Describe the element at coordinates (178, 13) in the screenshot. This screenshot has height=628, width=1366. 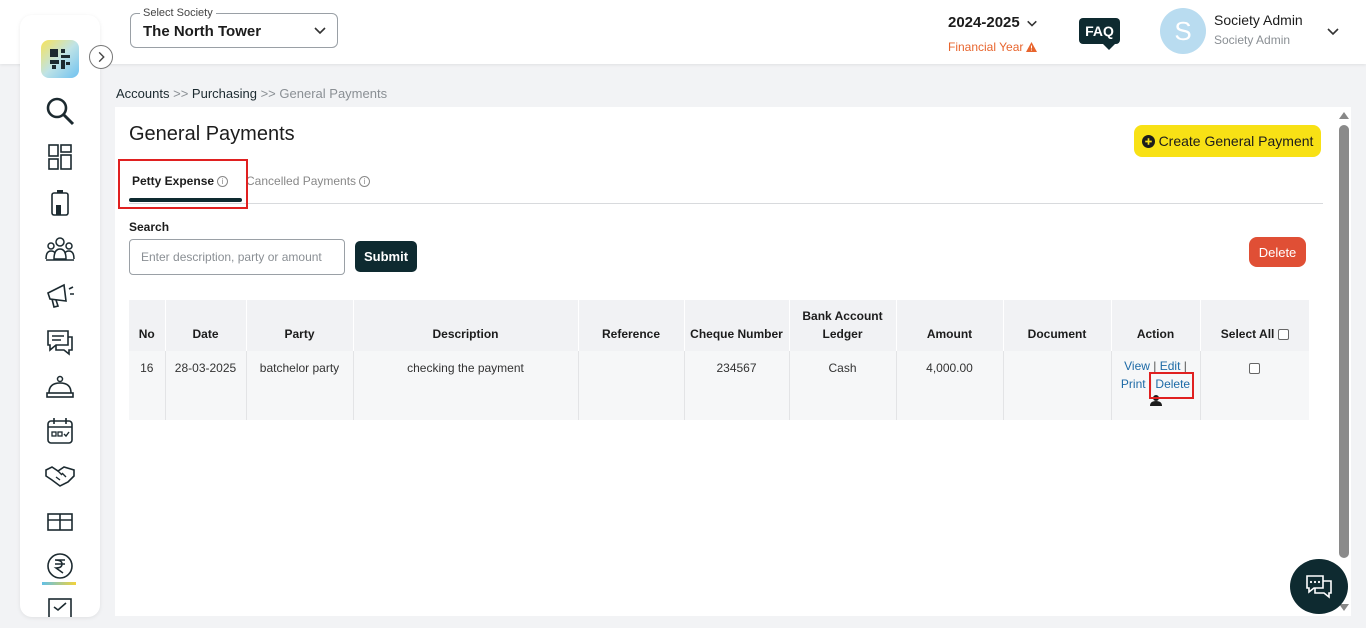
I see `society-select-label: Select Society` at that location.